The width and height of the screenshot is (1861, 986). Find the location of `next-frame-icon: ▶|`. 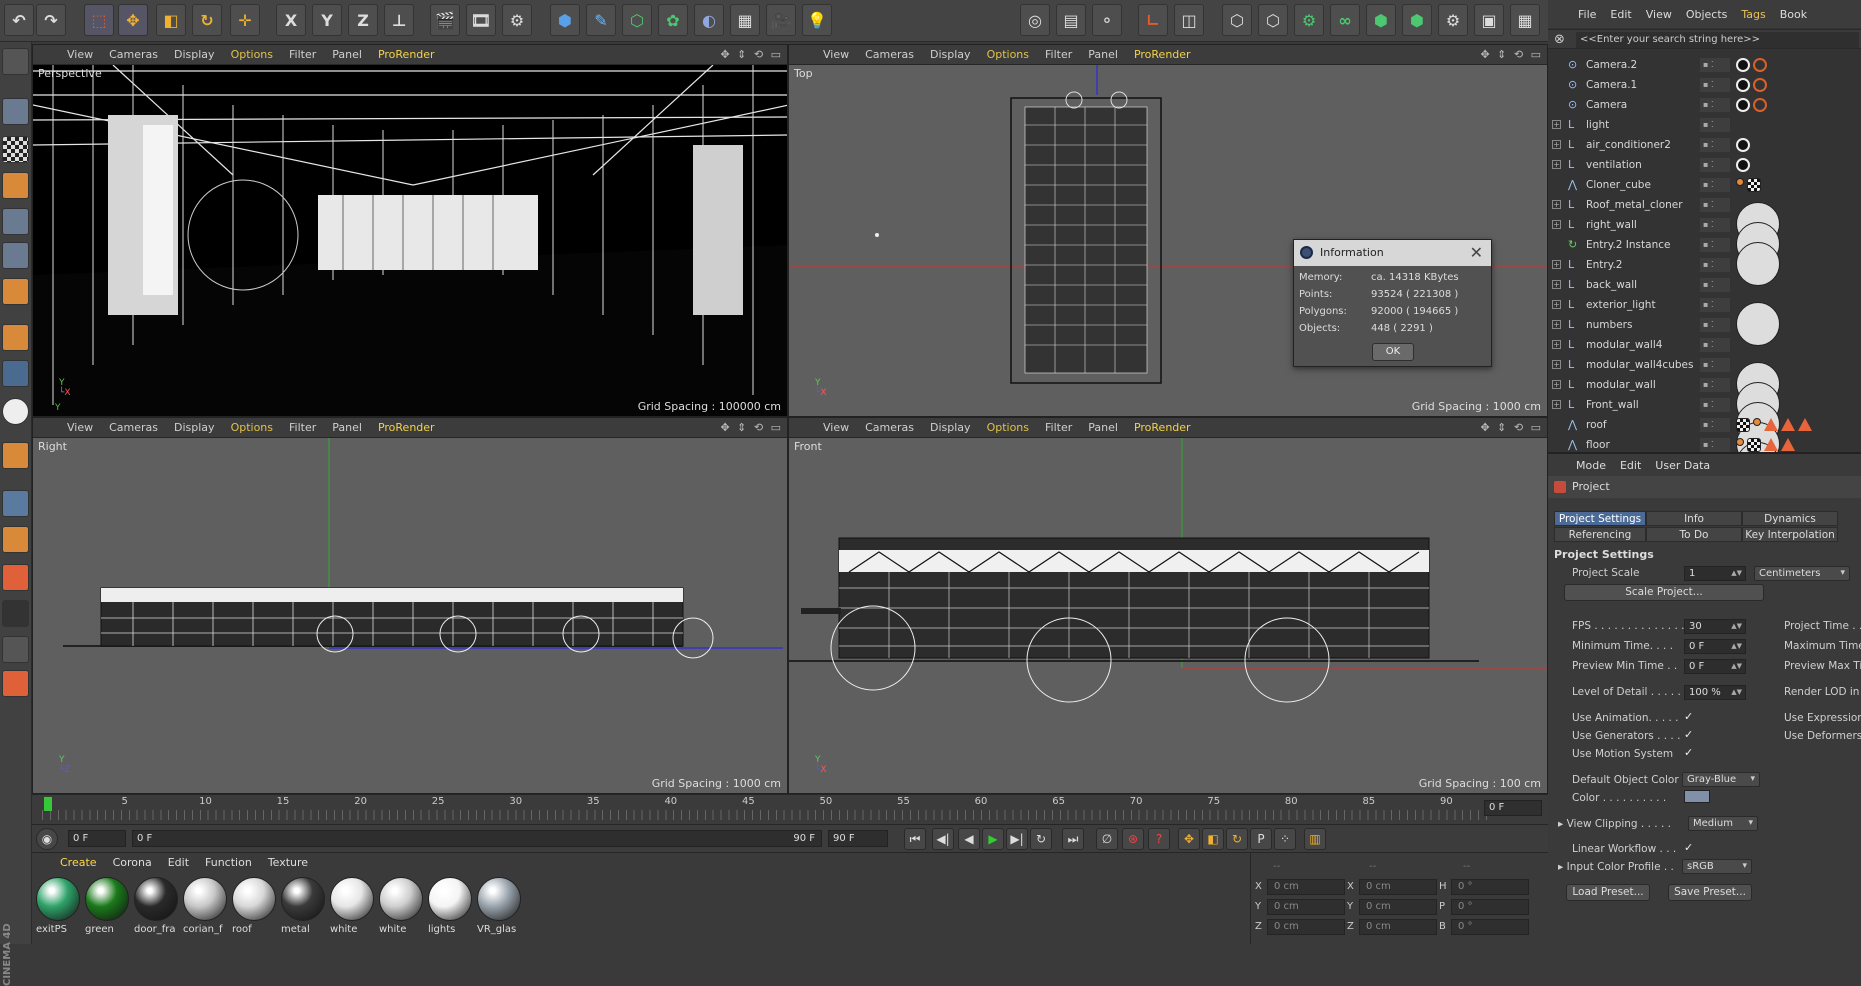

next-frame-icon: ▶| is located at coordinates (1017, 839).